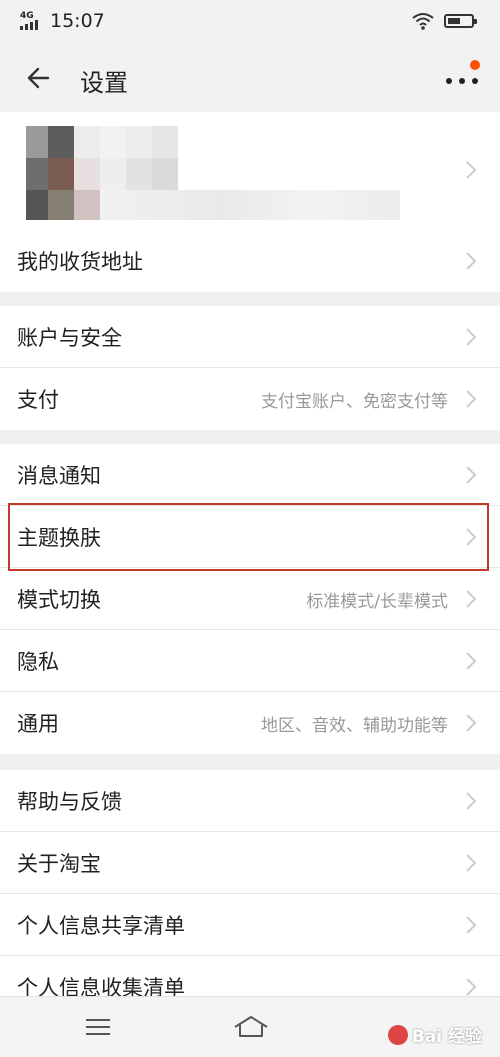  What do you see at coordinates (40, 78) in the screenshot?
I see `arrow-left-icon` at bounding box center [40, 78].